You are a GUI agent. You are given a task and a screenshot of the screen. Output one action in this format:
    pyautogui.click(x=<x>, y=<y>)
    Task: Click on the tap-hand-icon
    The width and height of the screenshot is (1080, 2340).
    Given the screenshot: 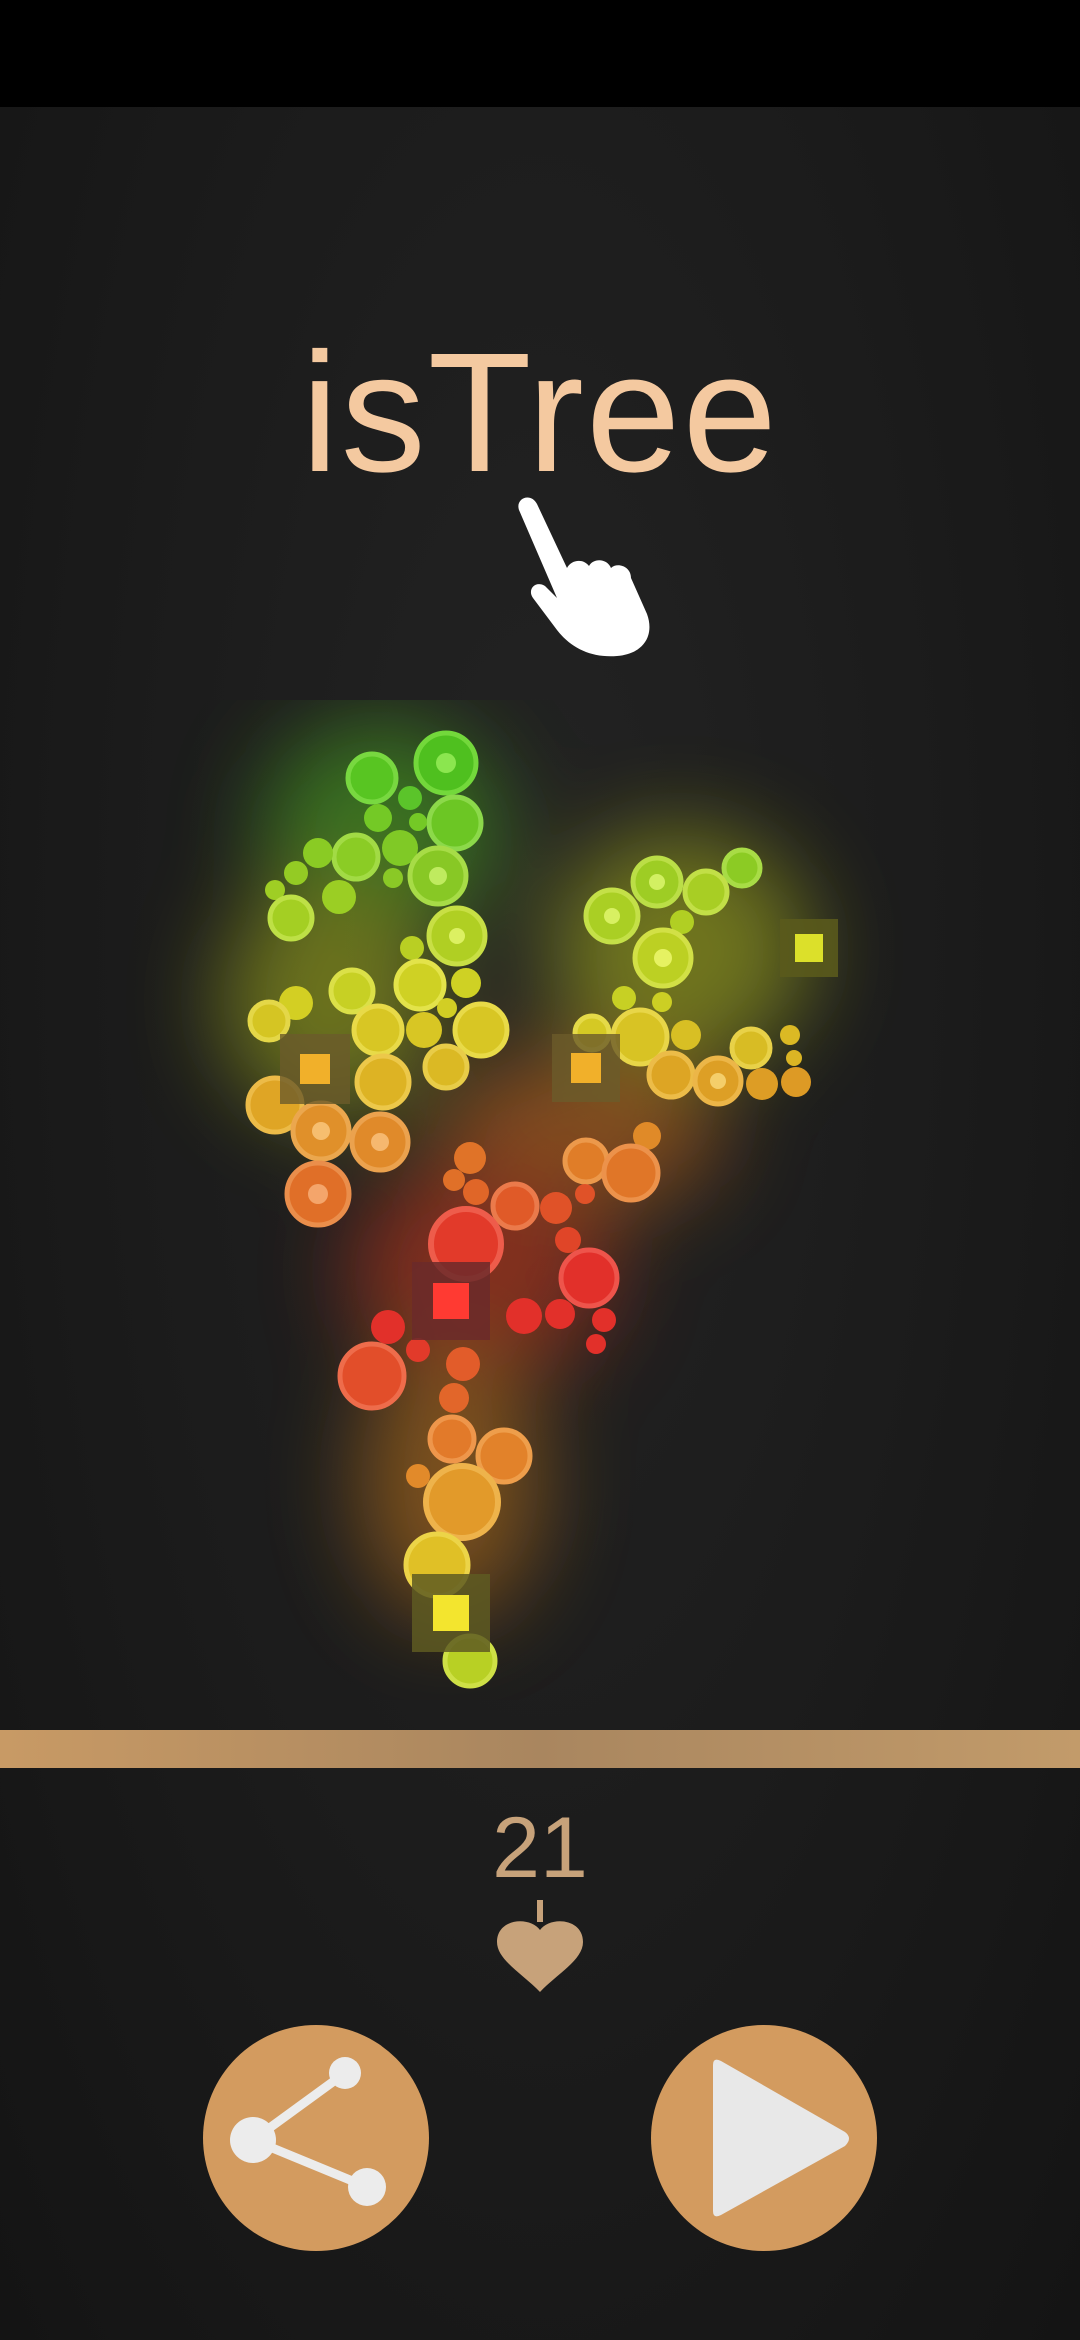 What is the action you would take?
    pyautogui.click(x=584, y=577)
    